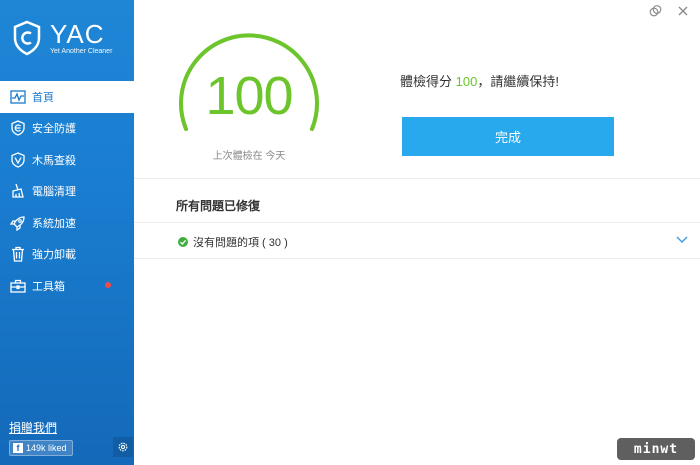  Describe the element at coordinates (240, 243) in the screenshot. I see `no-issue-label: 沒有問題的項 ( 30 )` at that location.